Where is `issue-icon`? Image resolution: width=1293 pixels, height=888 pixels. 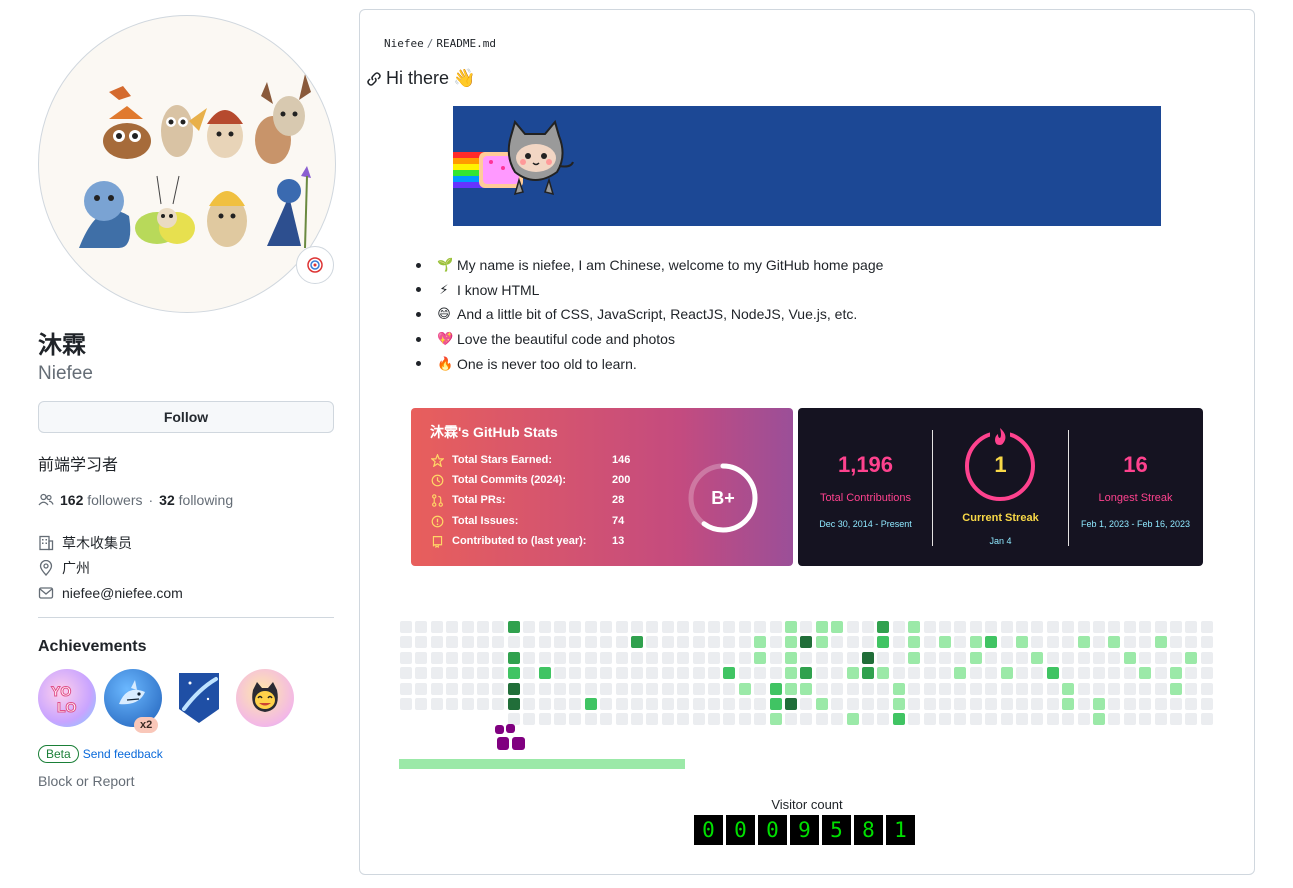
issue-icon is located at coordinates (437, 521).